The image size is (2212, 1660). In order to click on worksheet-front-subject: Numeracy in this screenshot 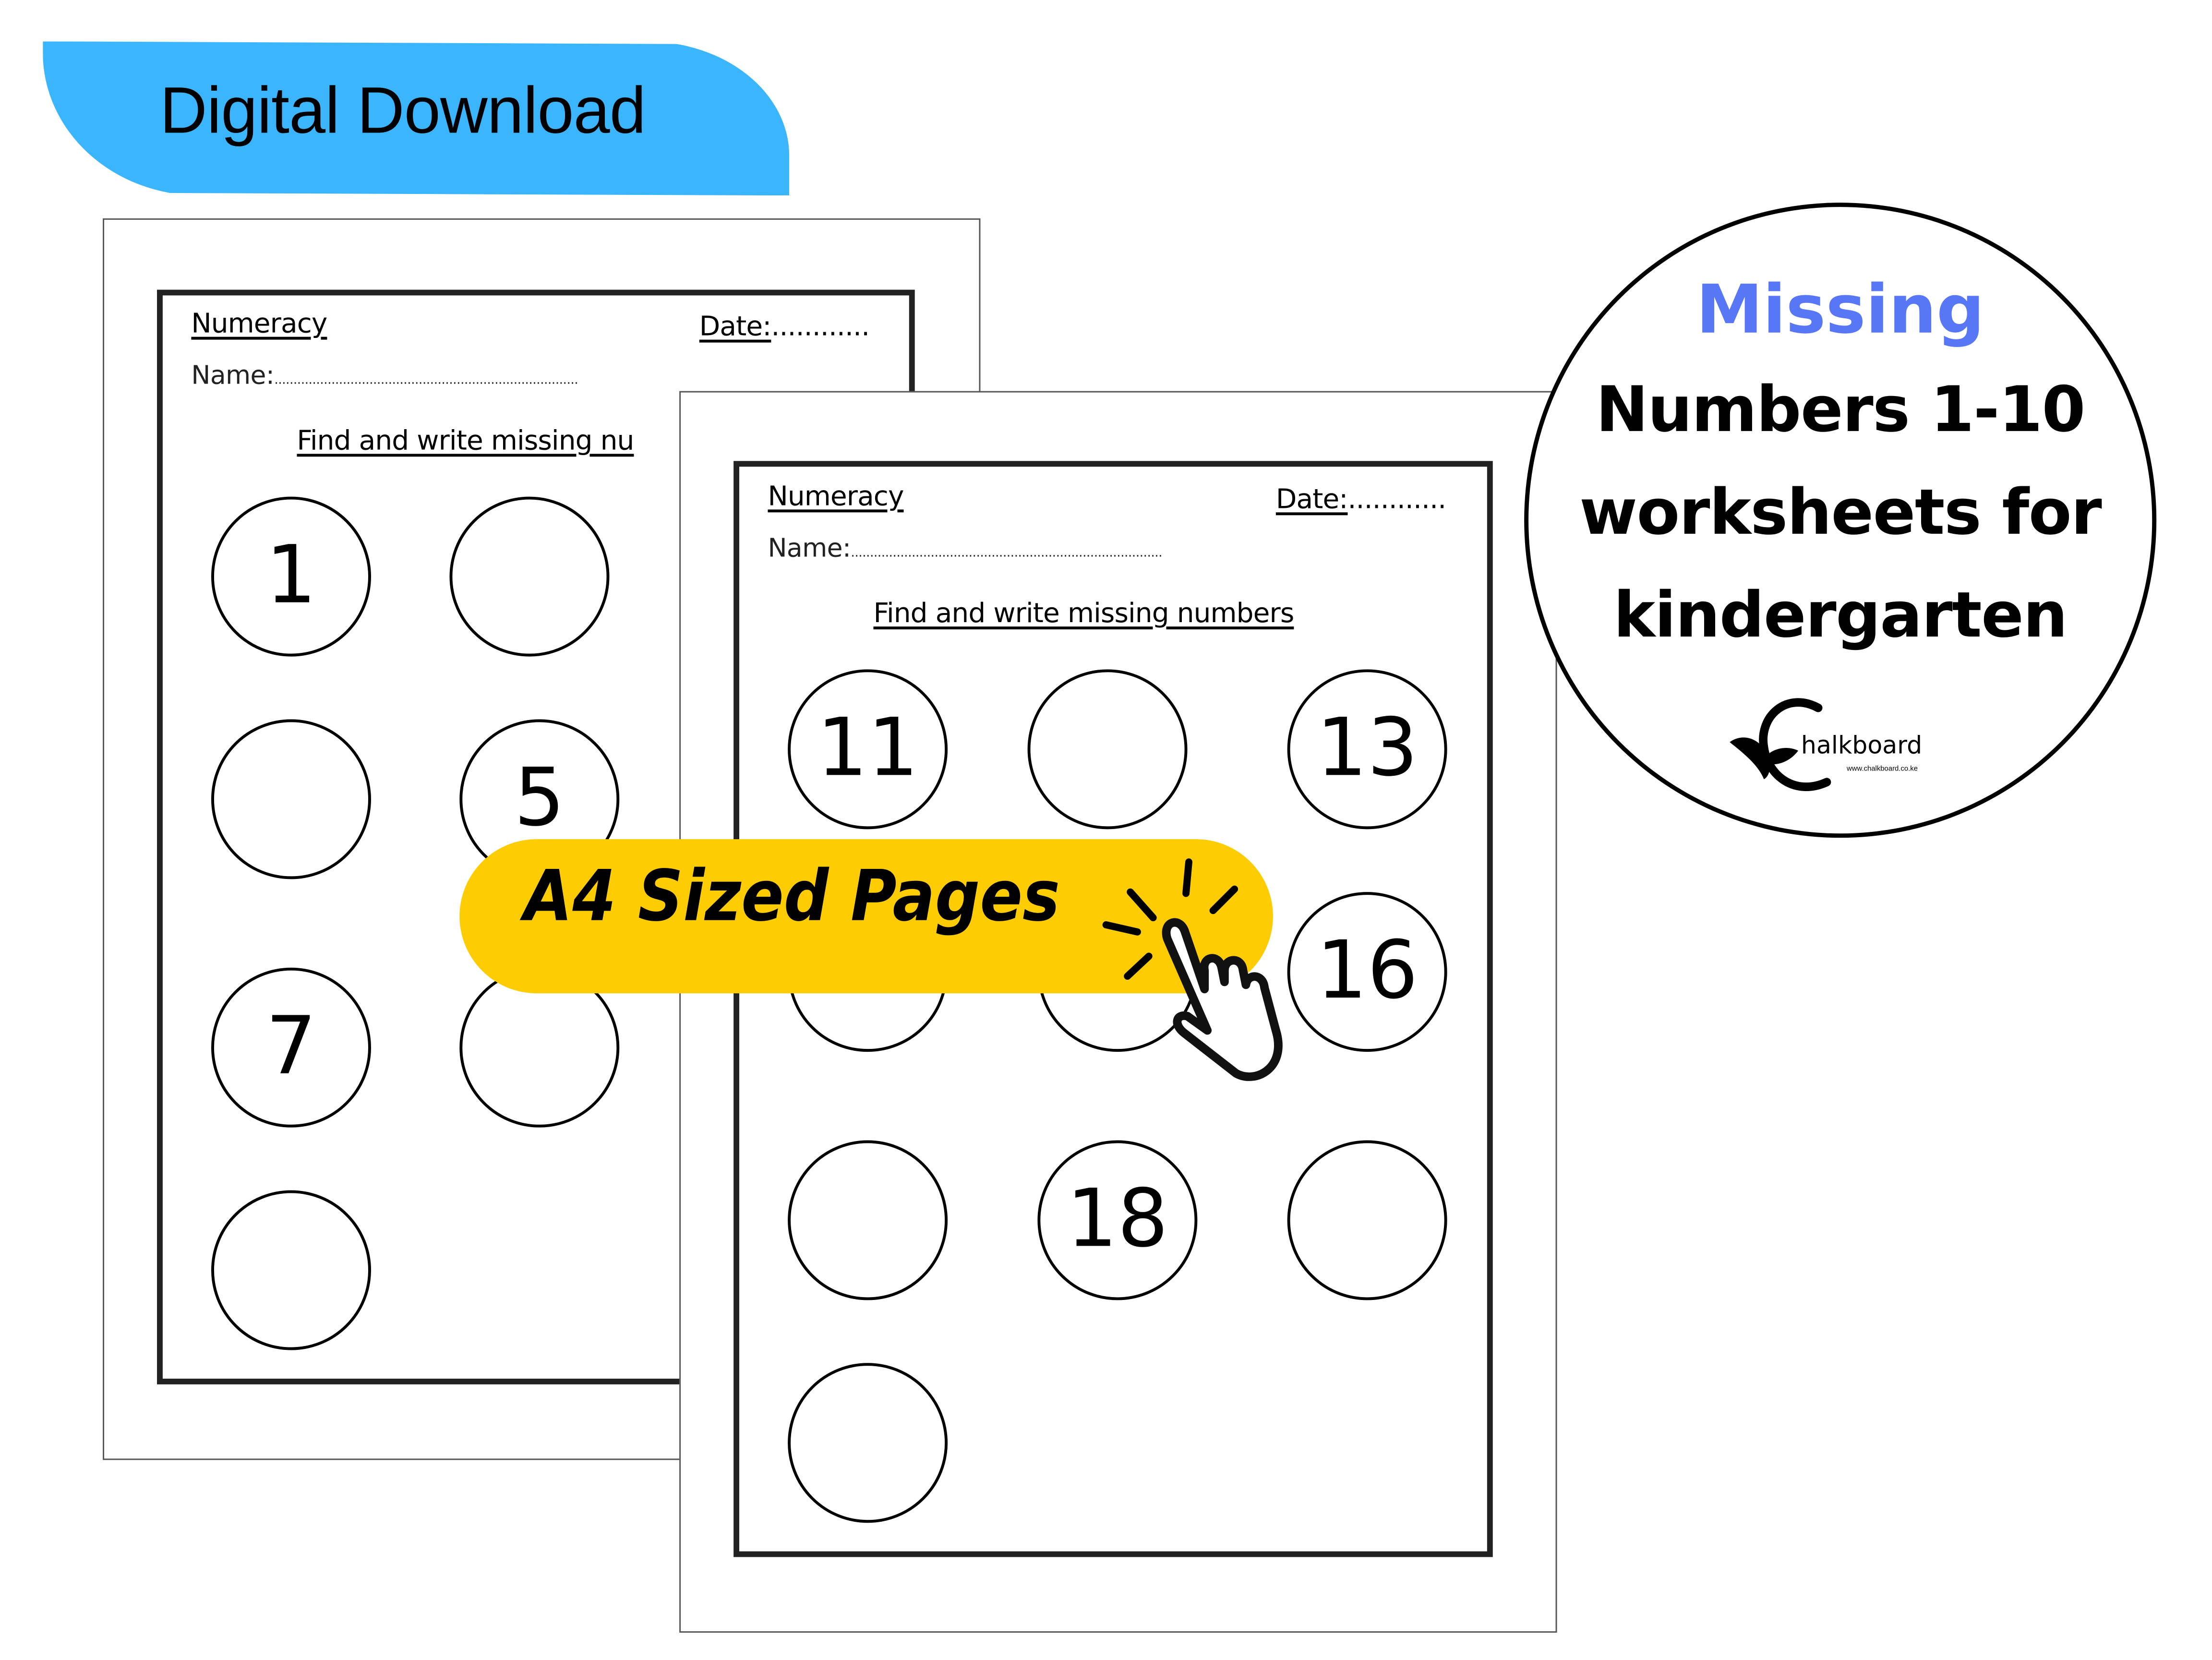, I will do `click(836, 497)`.